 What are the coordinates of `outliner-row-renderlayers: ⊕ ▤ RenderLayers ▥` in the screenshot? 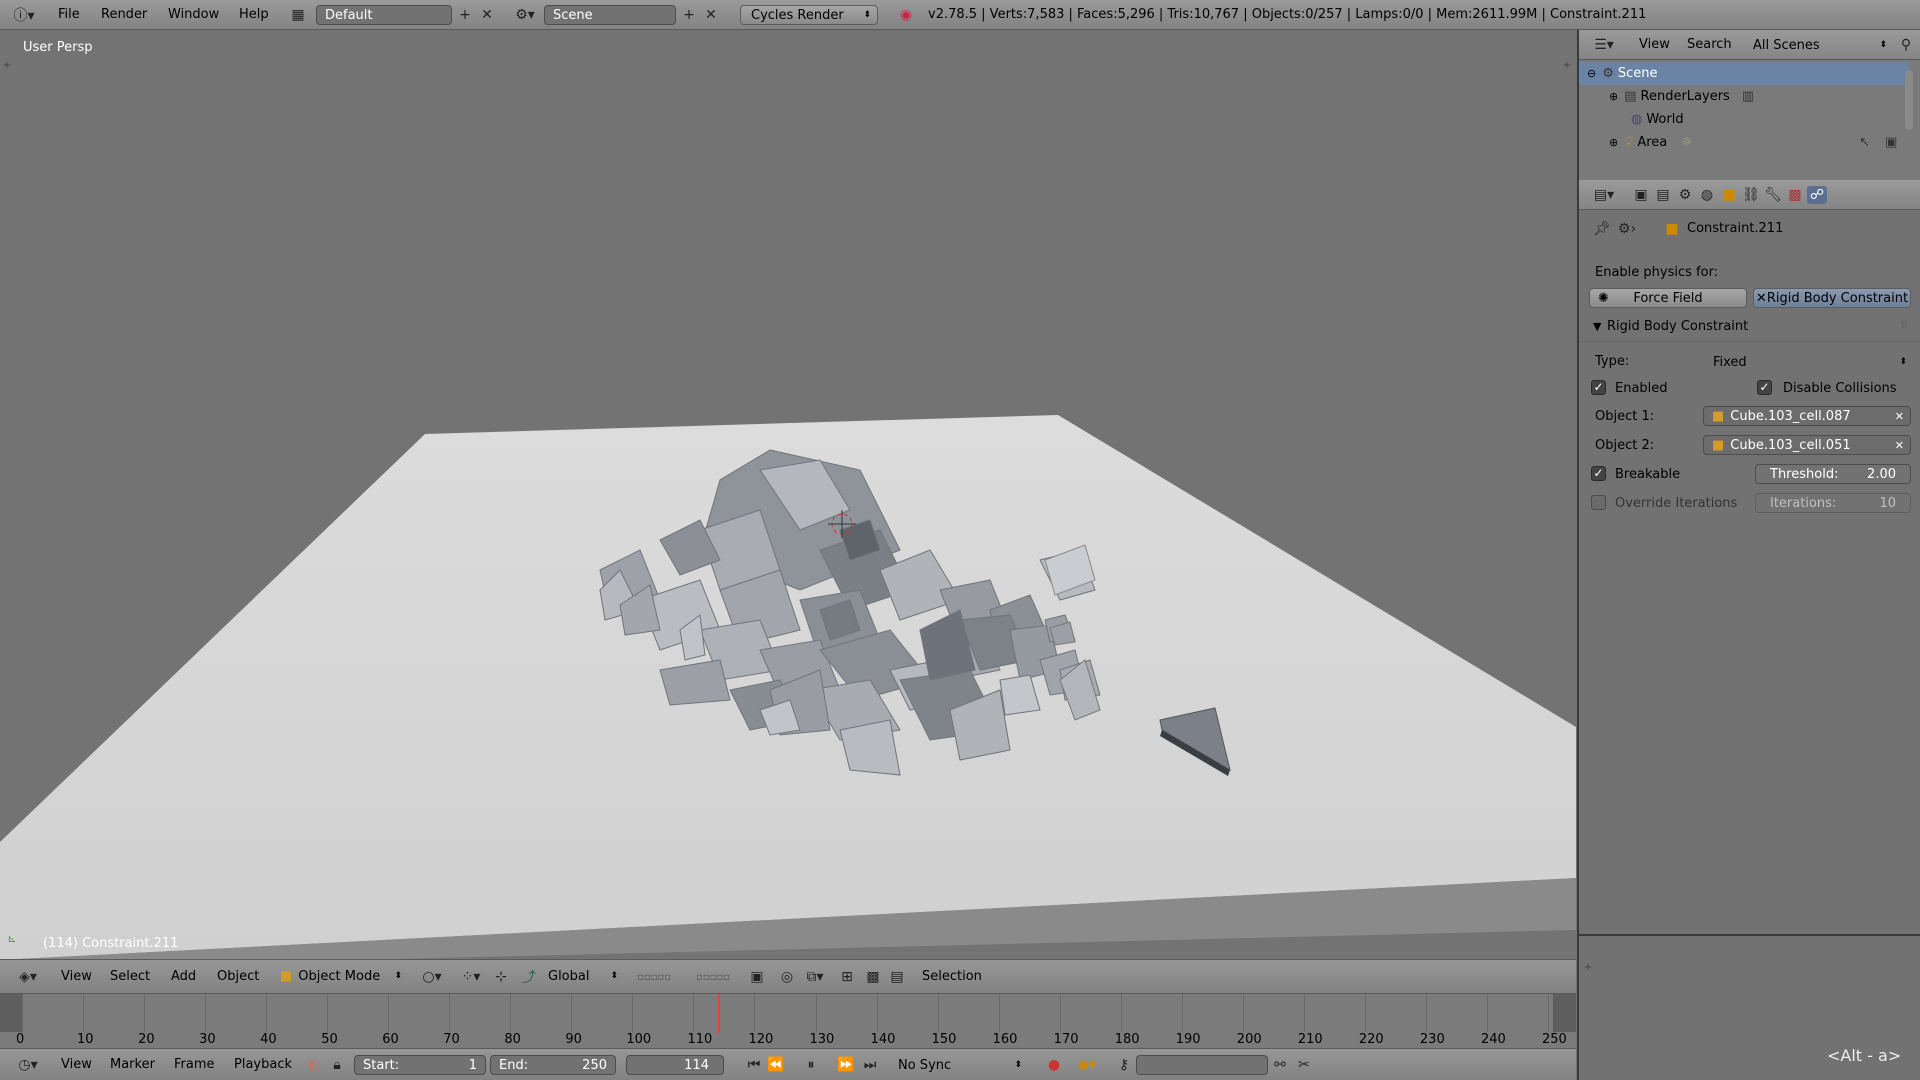 It's located at (1744, 96).